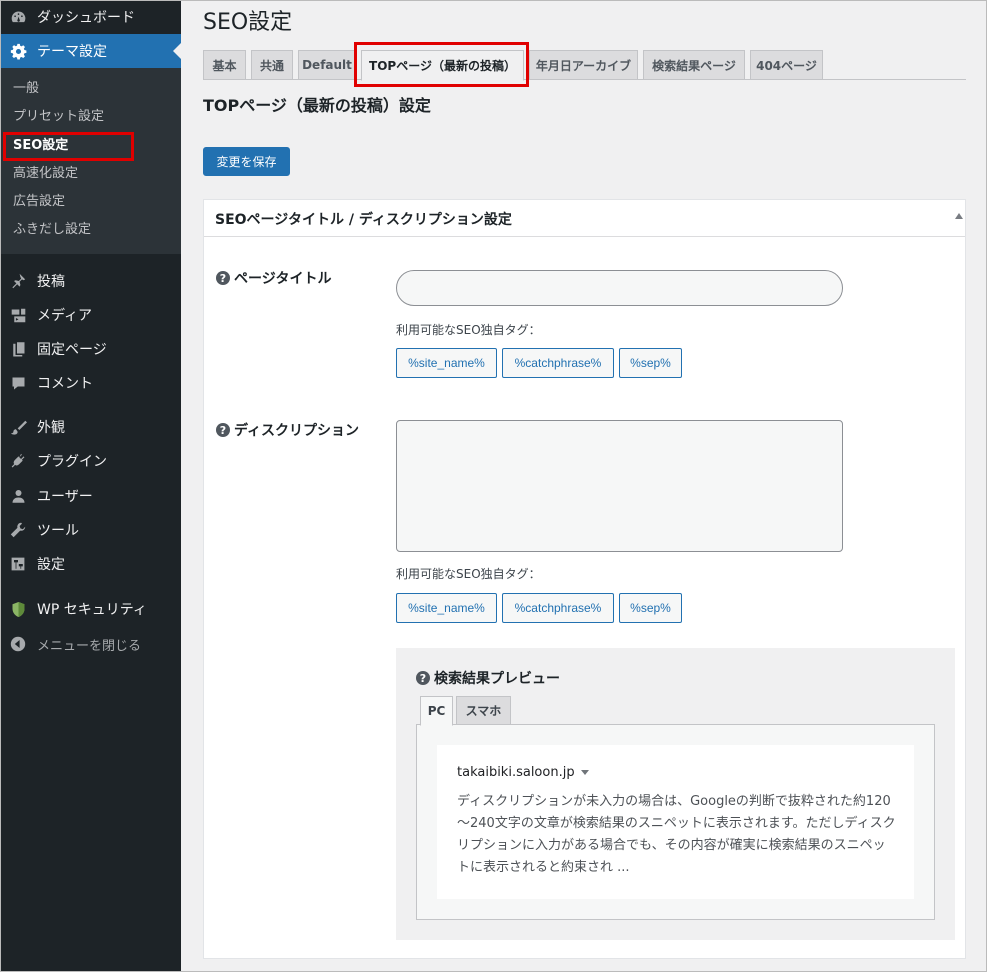 This screenshot has height=972, width=987. What do you see at coordinates (90, 281) in the screenshot?
I see `sidebar-item-posts: 投稿` at bounding box center [90, 281].